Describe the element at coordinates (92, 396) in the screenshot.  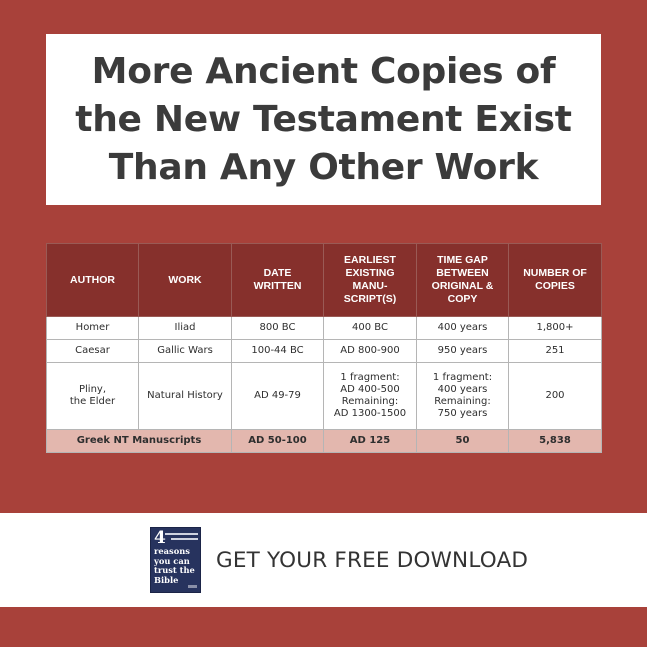
I see `cell-author: Pliny, the Elder` at that location.